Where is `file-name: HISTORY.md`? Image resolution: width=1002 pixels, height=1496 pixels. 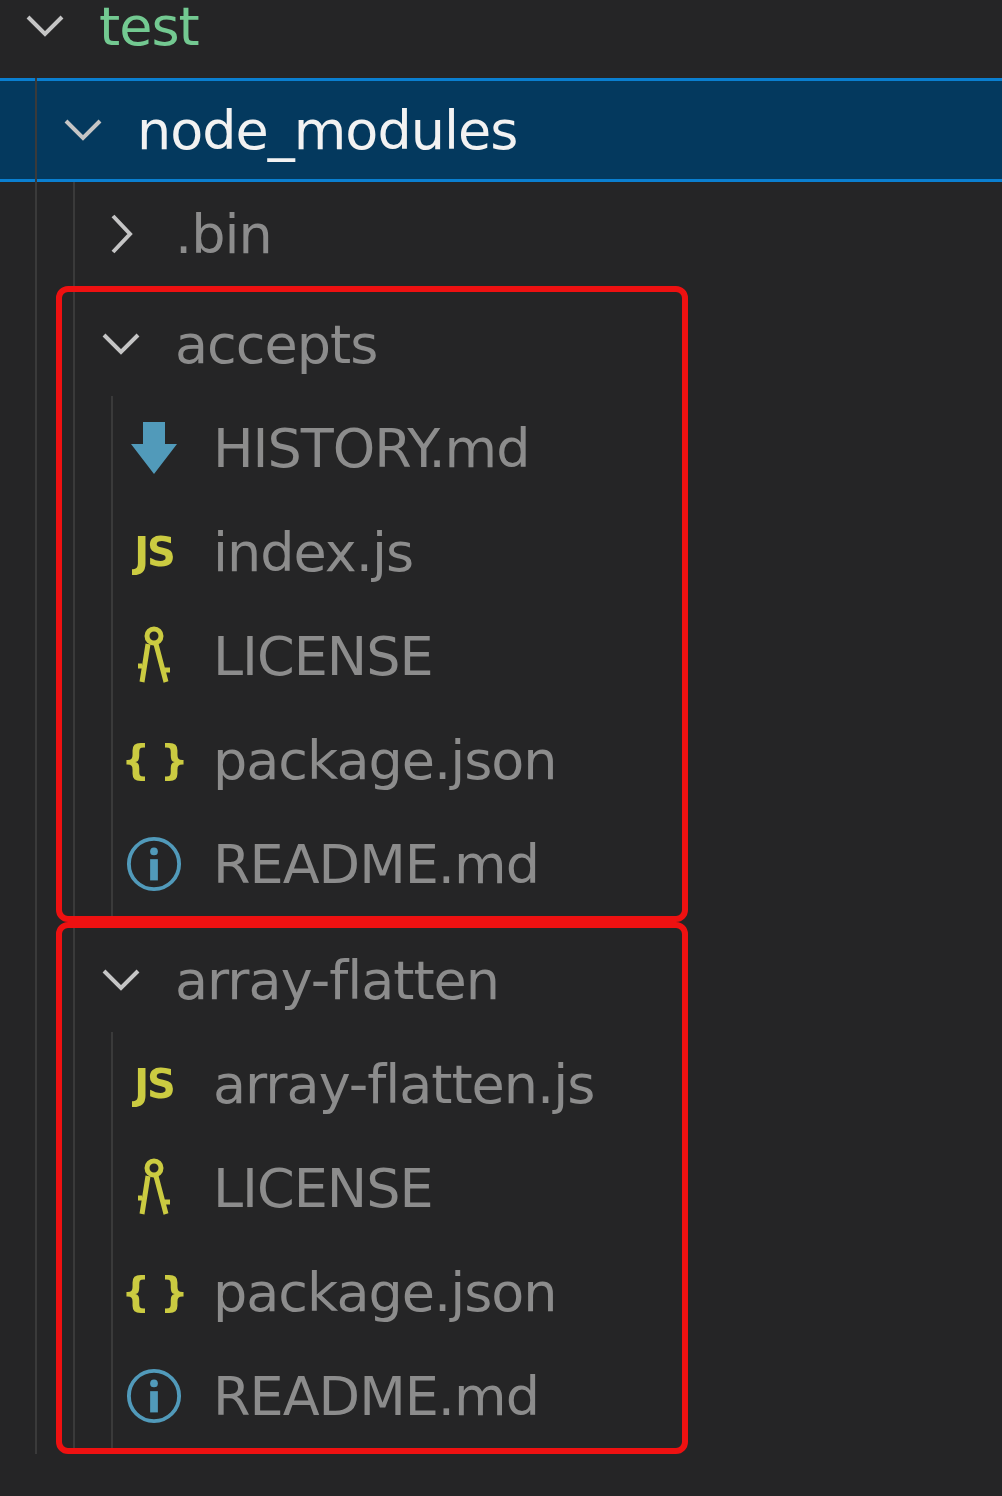 file-name: HISTORY.md is located at coordinates (371, 448).